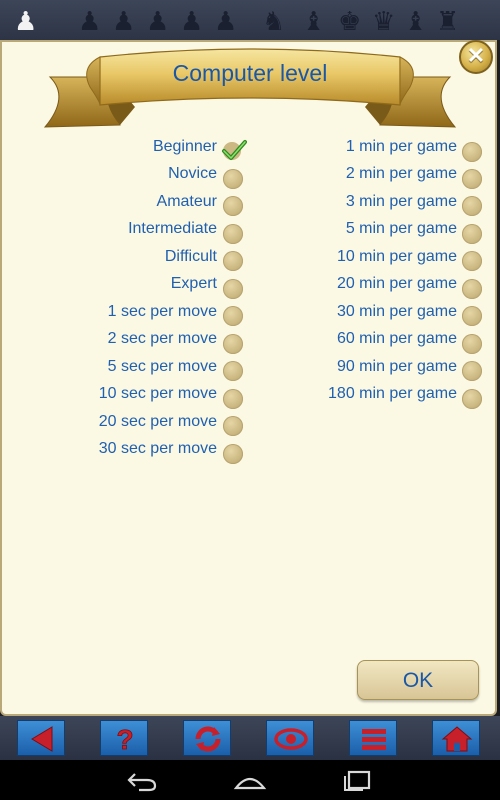 The image size is (500, 800). Describe the element at coordinates (274, 21) in the screenshot. I see `black-knight-icon: ♞` at that location.